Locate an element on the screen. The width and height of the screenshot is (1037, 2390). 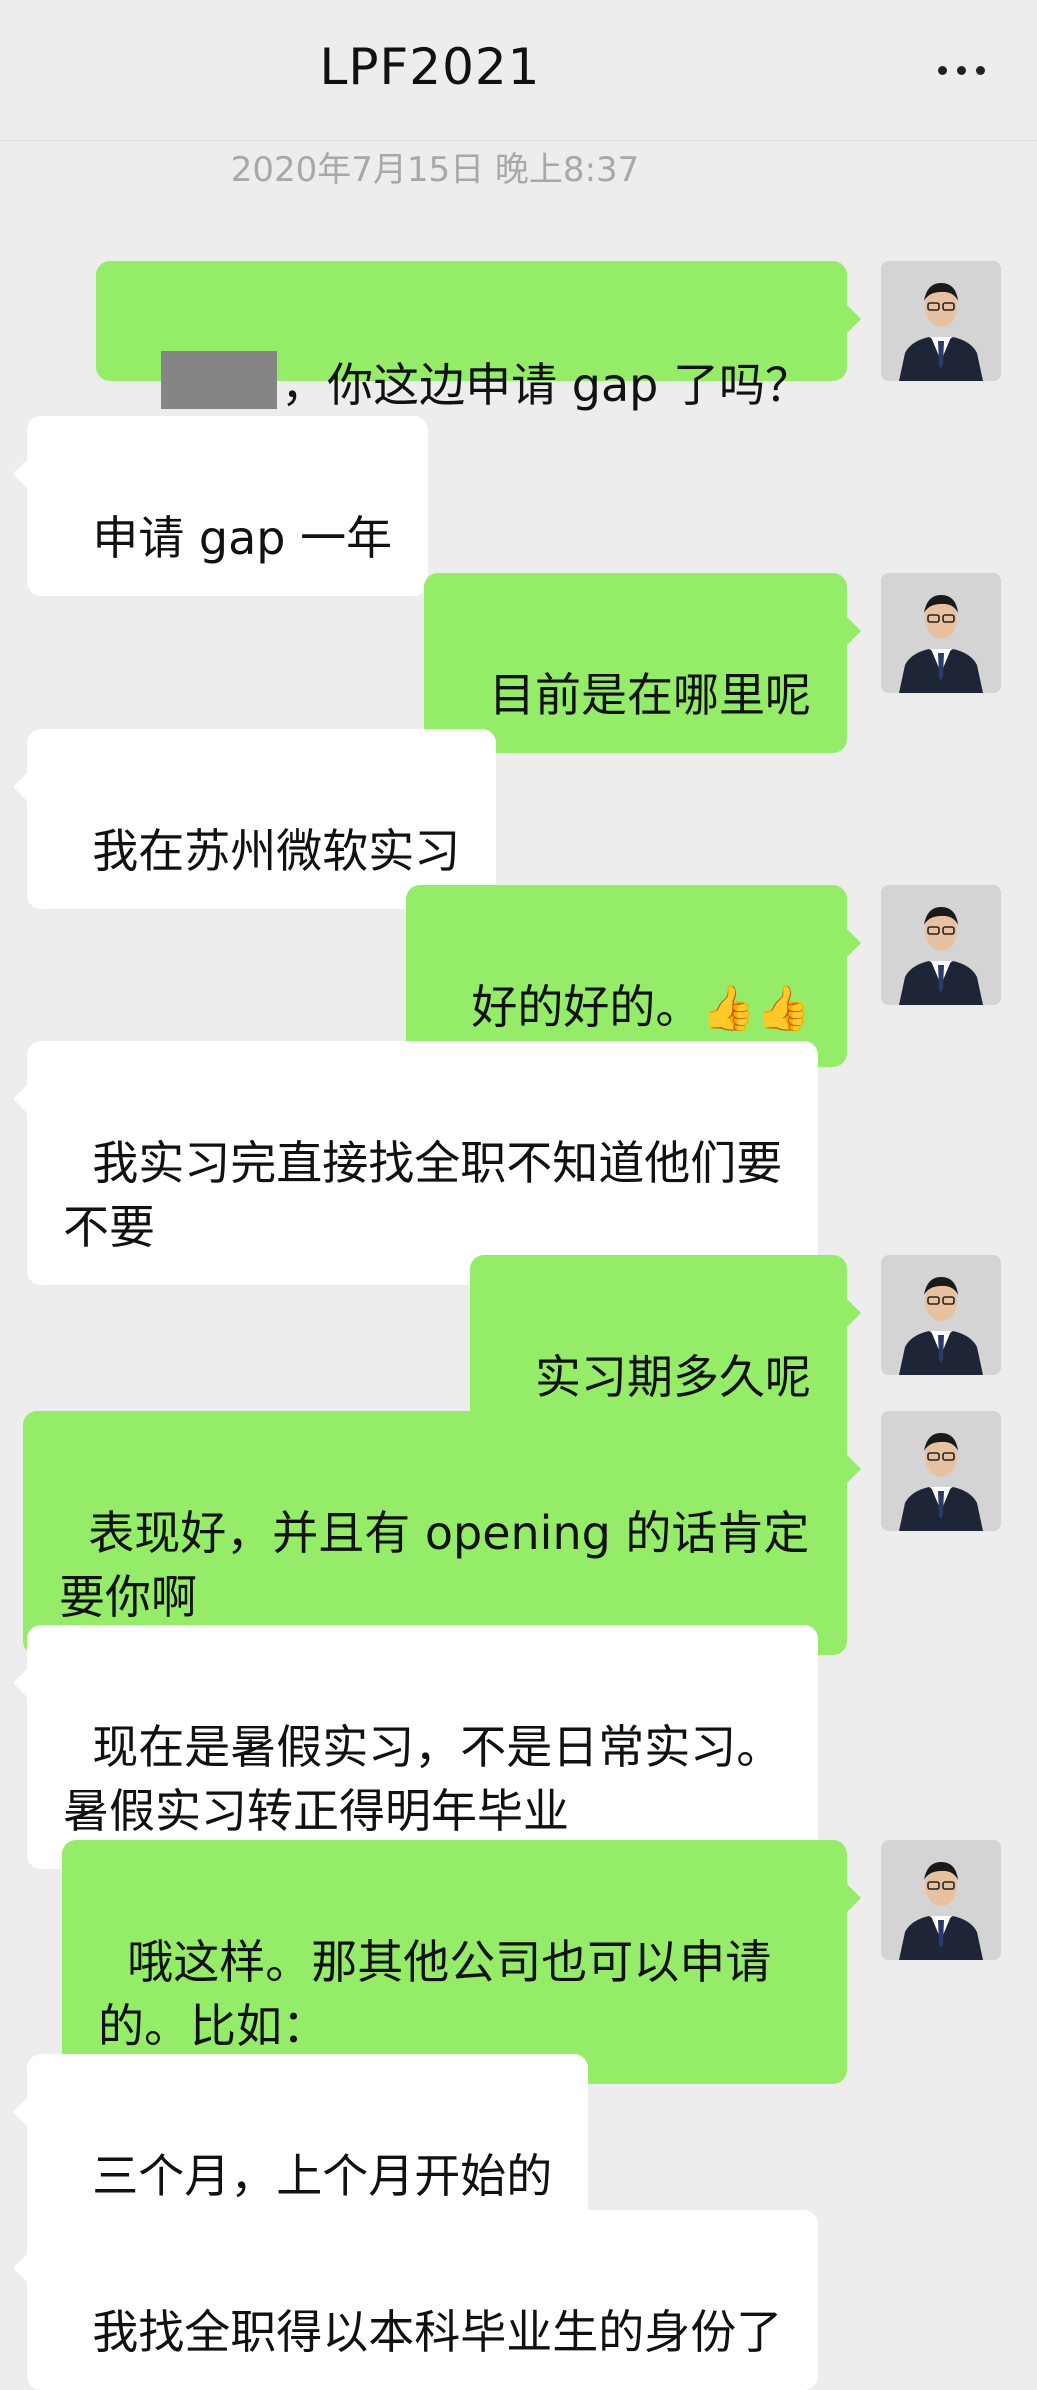
outgoing-message: 表现好，并且有 opening 的话肯定 要你啊 is located at coordinates (442, 1533).